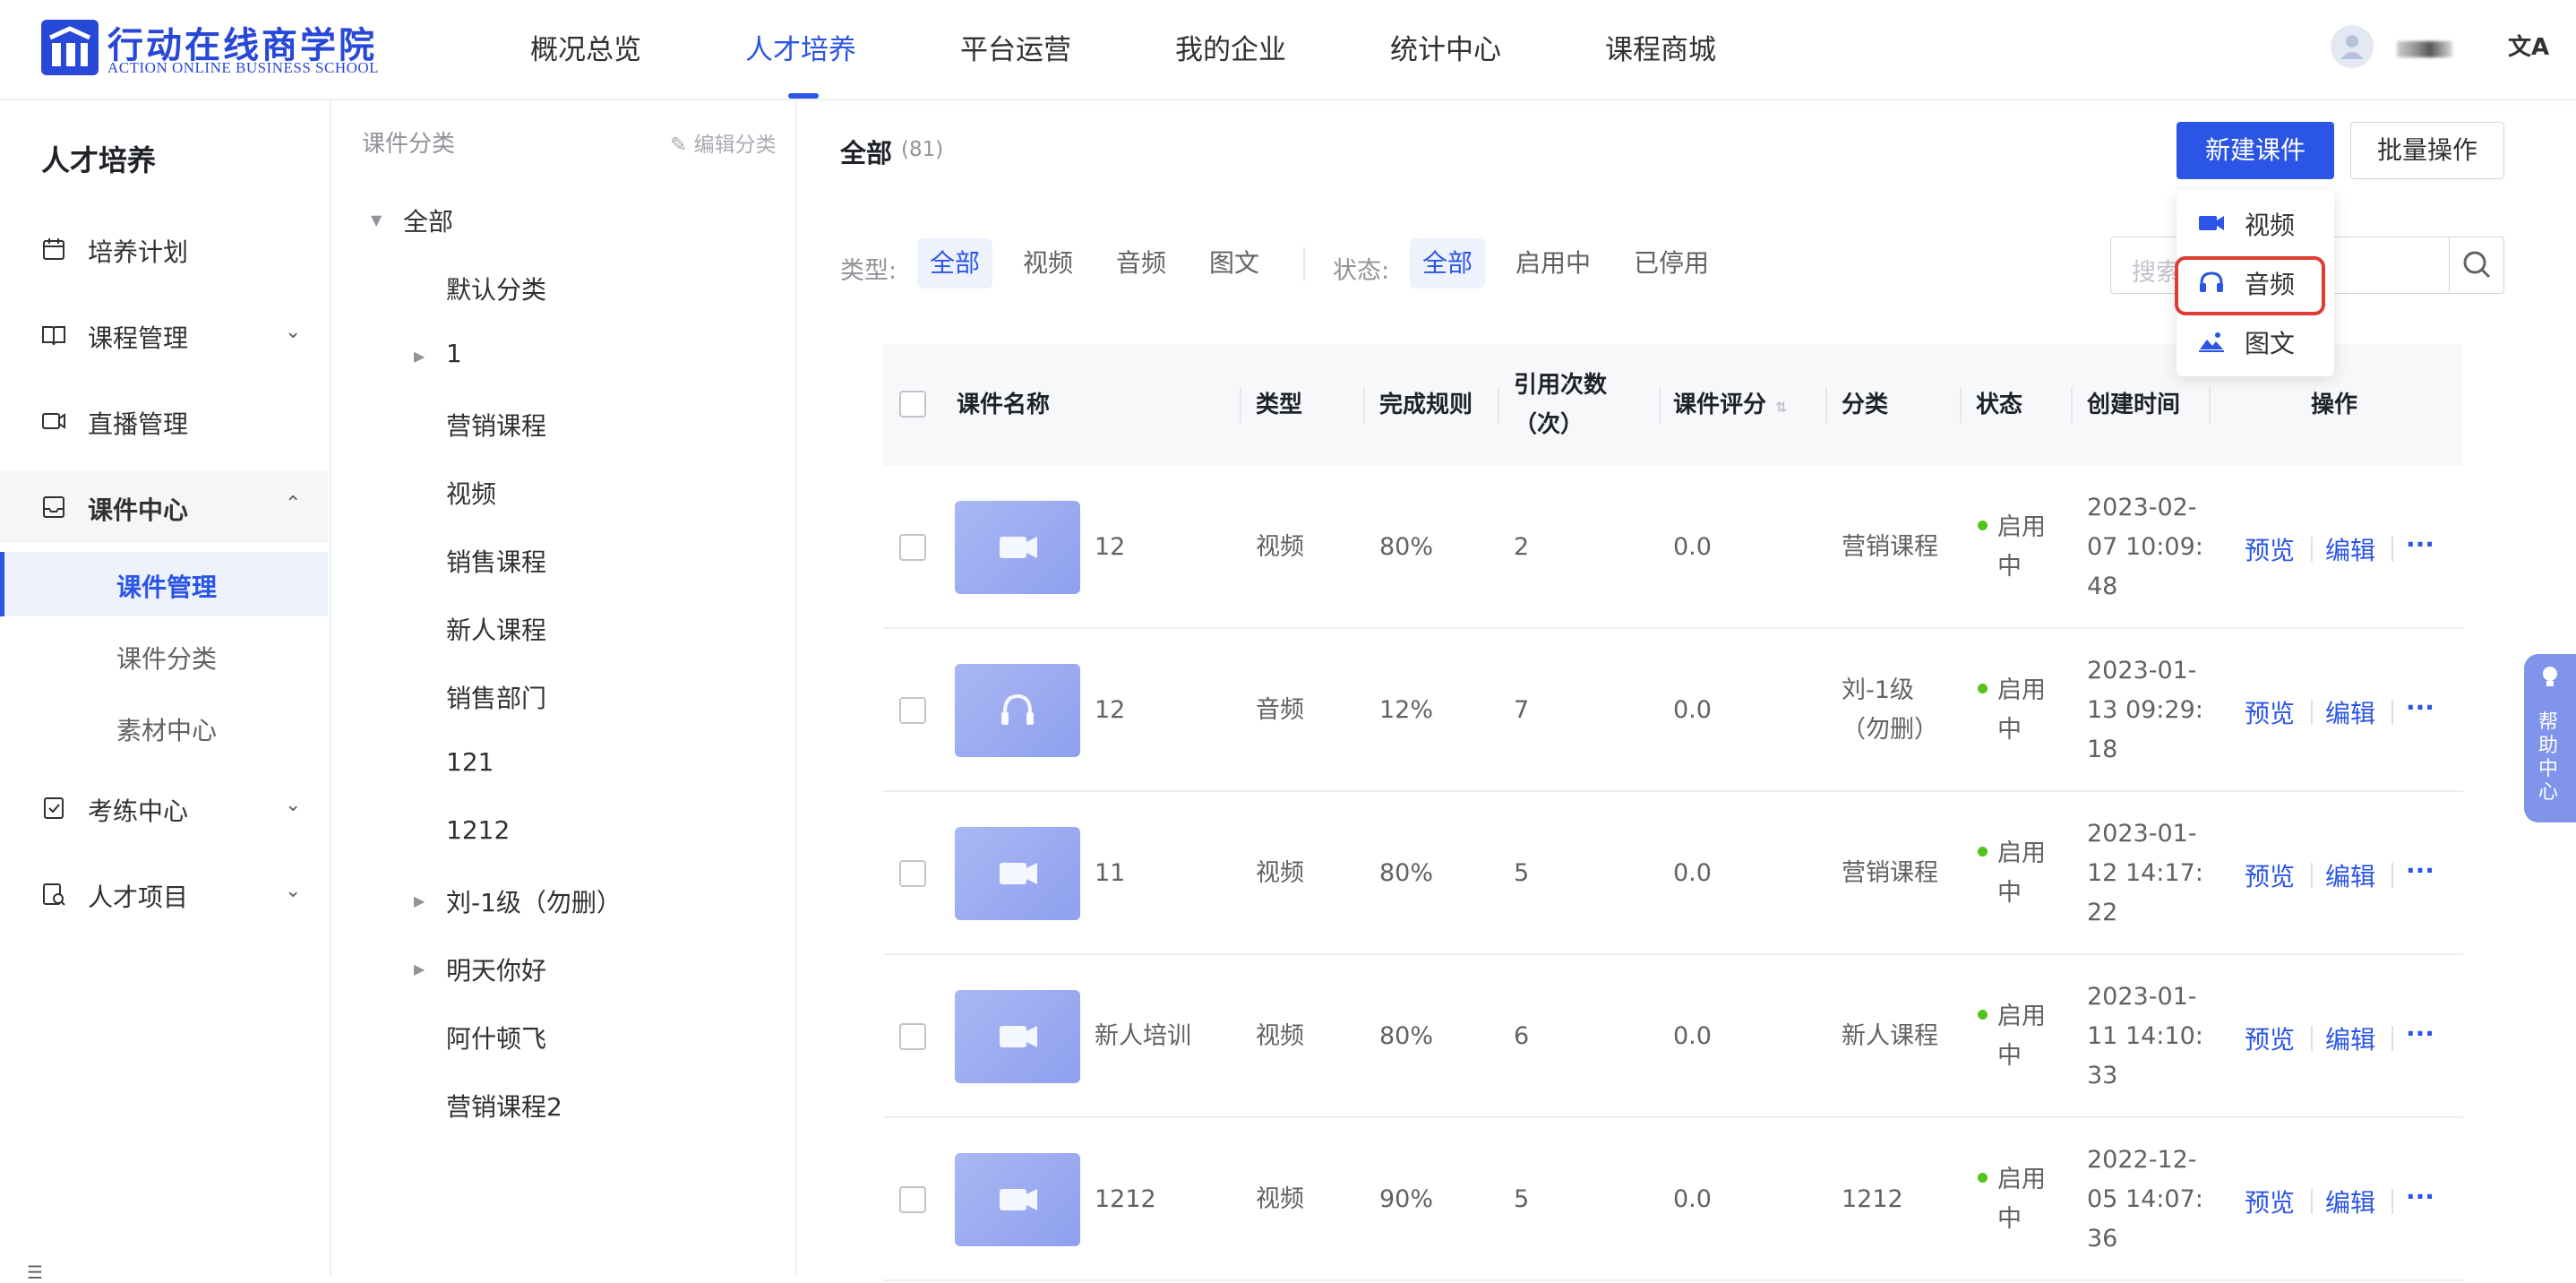 This screenshot has width=2576, height=1283. I want to click on dropdown-item-graphic: 图文, so click(2255, 341).